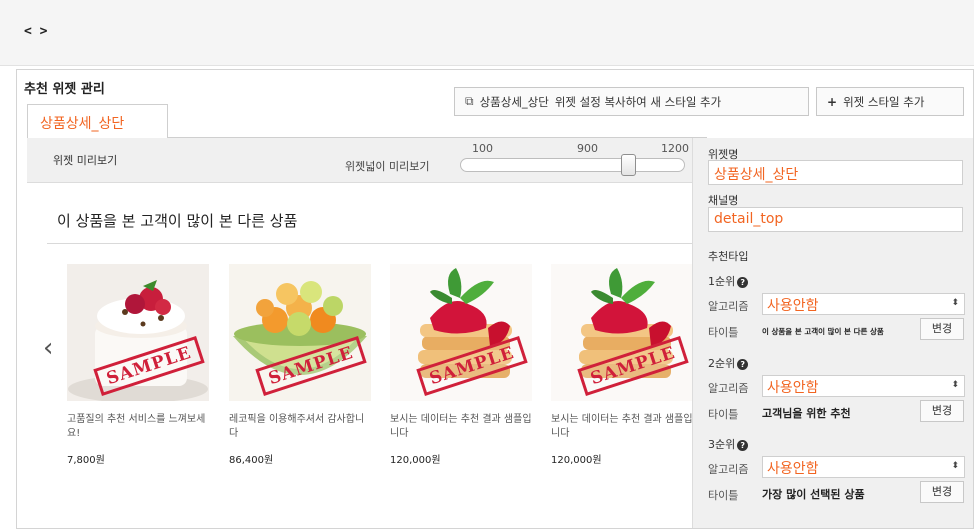 The width and height of the screenshot is (974, 529). What do you see at coordinates (85, 160) in the screenshot?
I see `preview-label: 위젯 미리보기` at bounding box center [85, 160].